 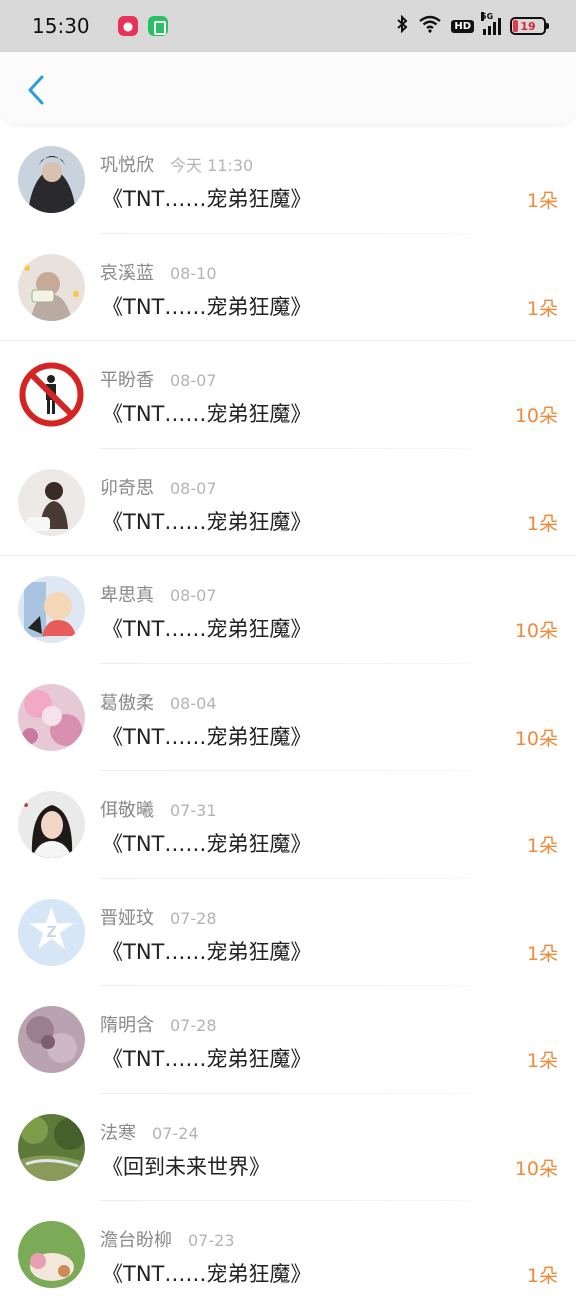 What do you see at coordinates (288, 502) in the screenshot?
I see `list-item: 卯奇思 08-07 《TNT……宠弟狂魔》 1朵` at bounding box center [288, 502].